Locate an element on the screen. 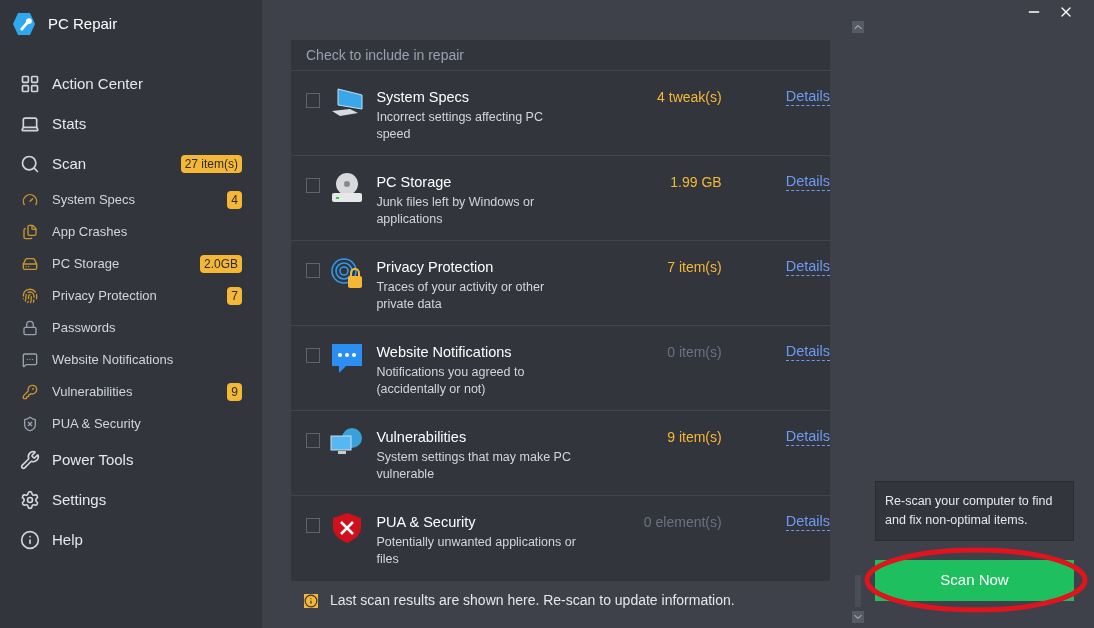 Image resolution: width=1094 pixels, height=628 pixels. sidebar-label: App Crashes is located at coordinates (90, 232).